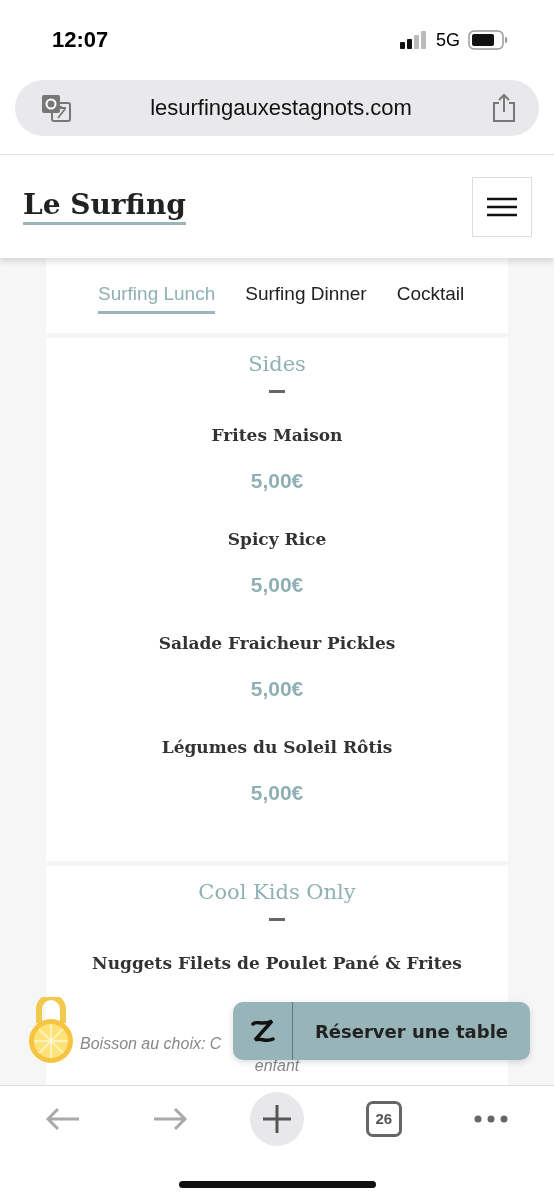 This screenshot has height=1200, width=554. Describe the element at coordinates (277, 892) in the screenshot. I see `section-title: Cool Kids Only` at that location.